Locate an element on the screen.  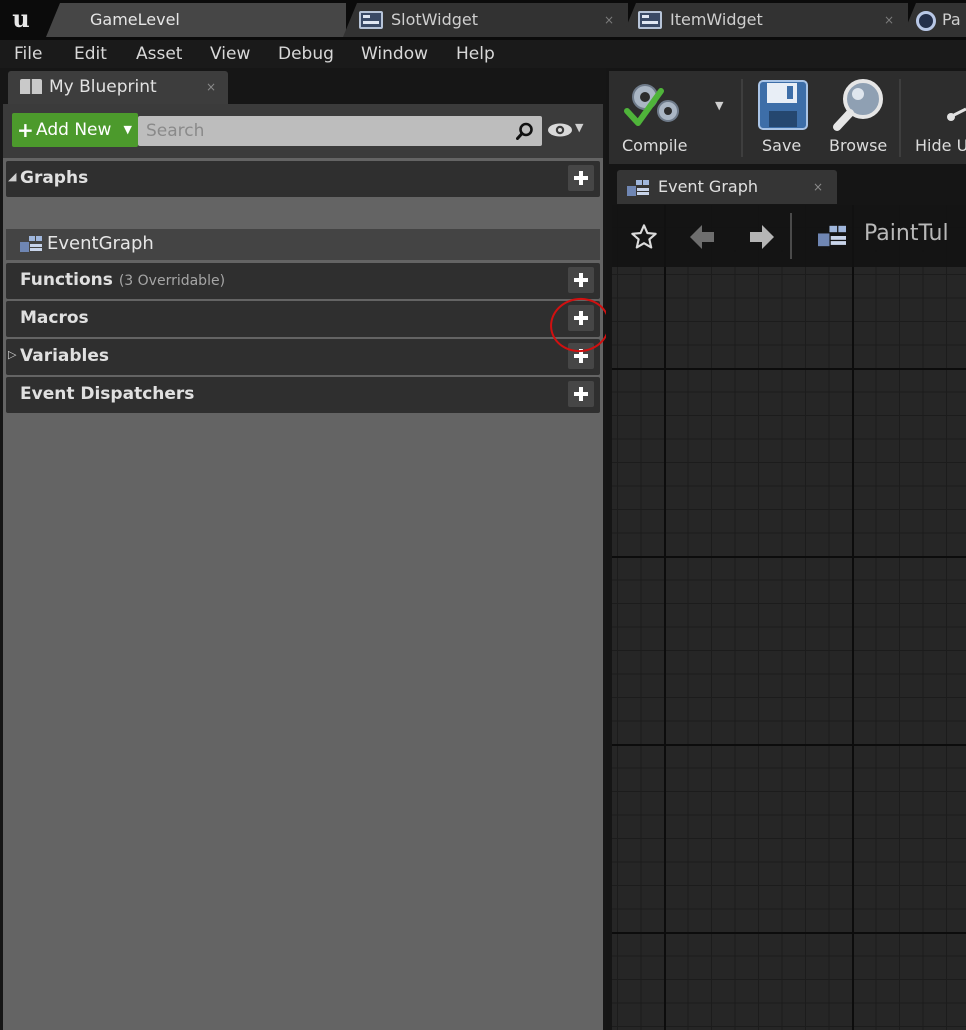
browse-label: Browse is located at coordinates (858, 145).